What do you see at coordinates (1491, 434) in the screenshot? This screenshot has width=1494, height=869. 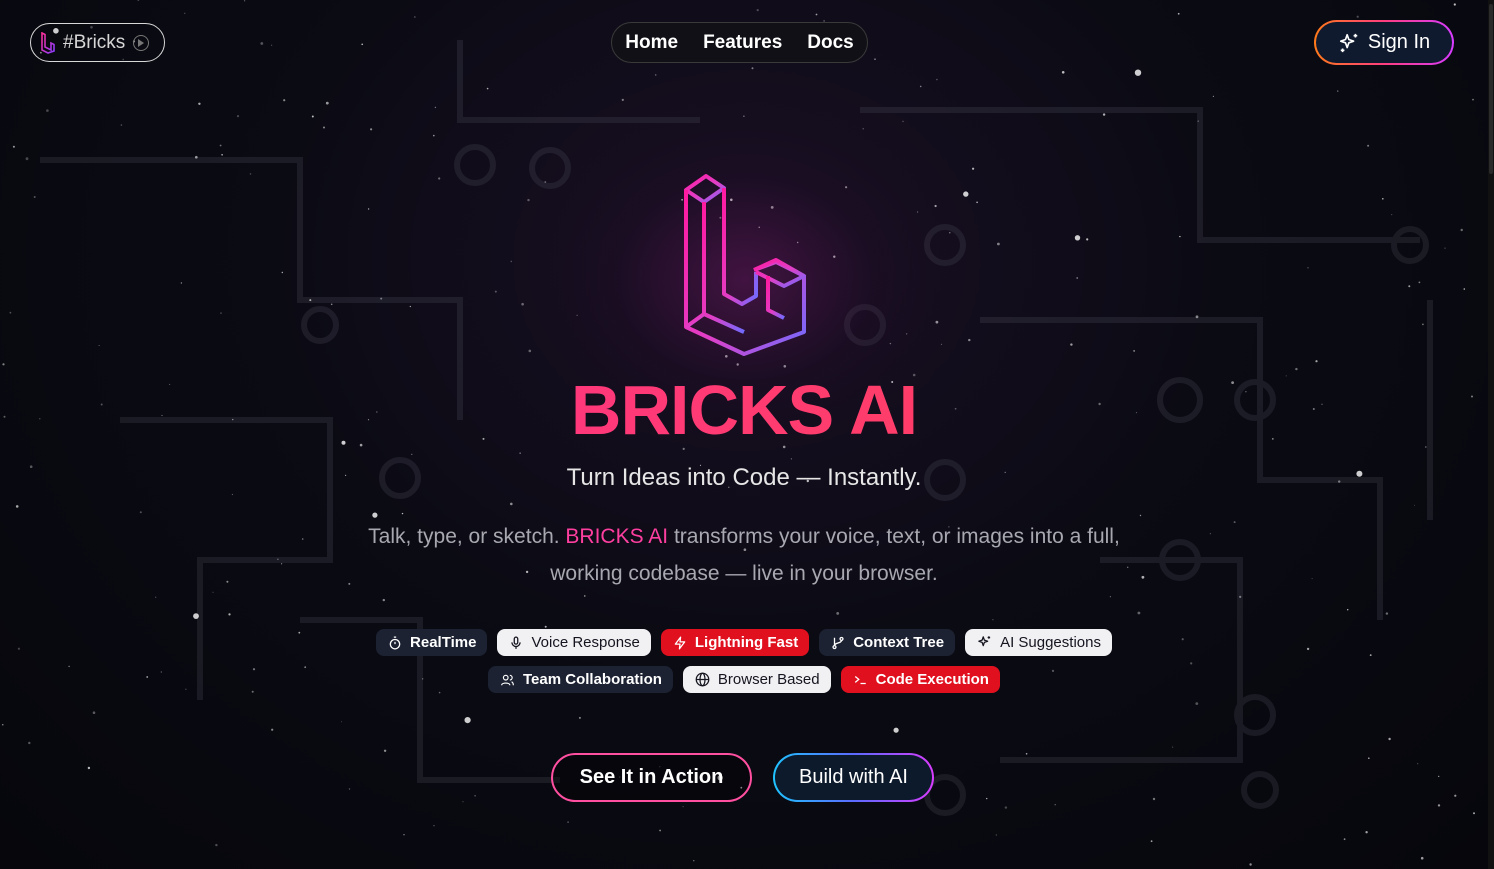 I see `scrollbar` at bounding box center [1491, 434].